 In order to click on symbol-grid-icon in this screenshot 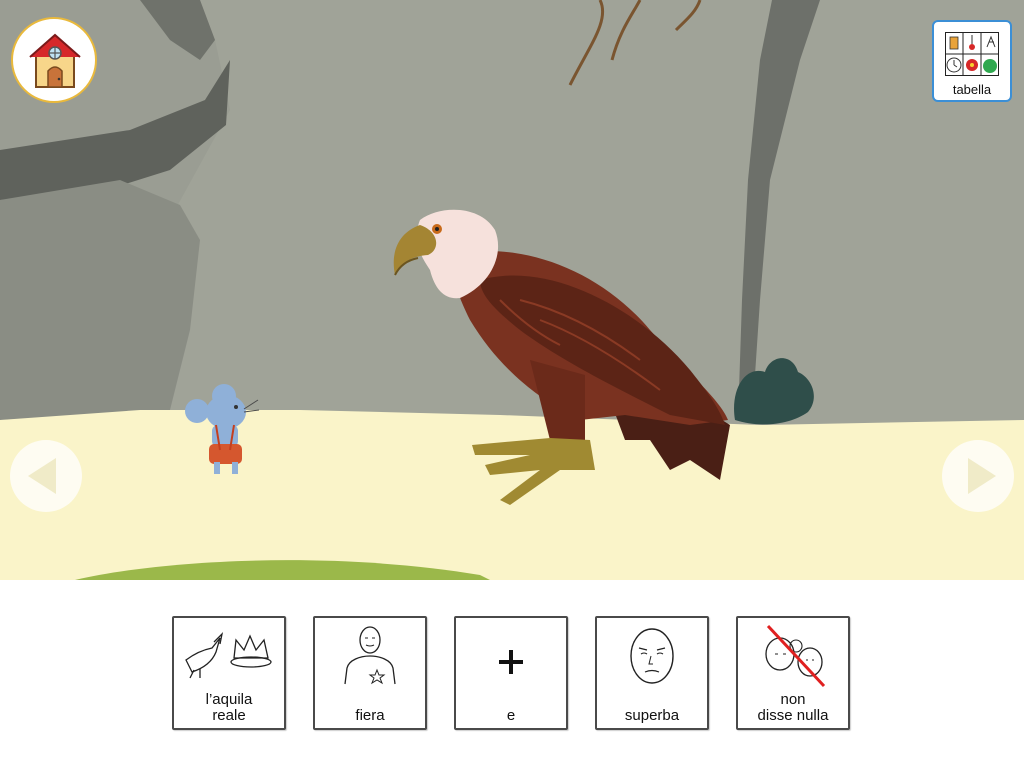, I will do `click(972, 54)`.